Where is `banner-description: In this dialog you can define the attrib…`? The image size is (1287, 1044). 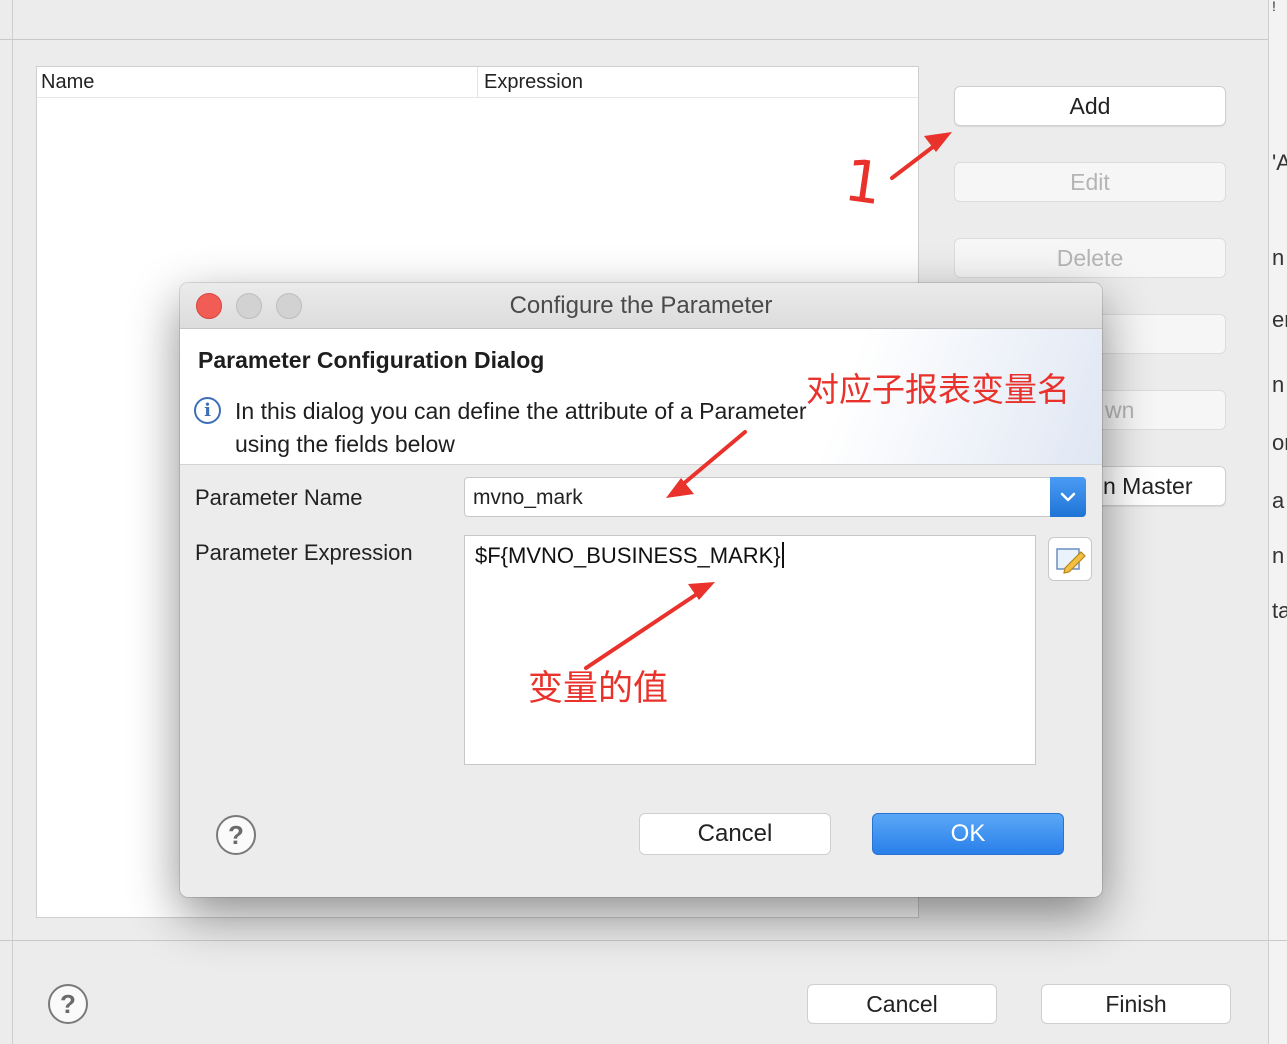
banner-description: In this dialog you can define the attrib… is located at coordinates (521, 427).